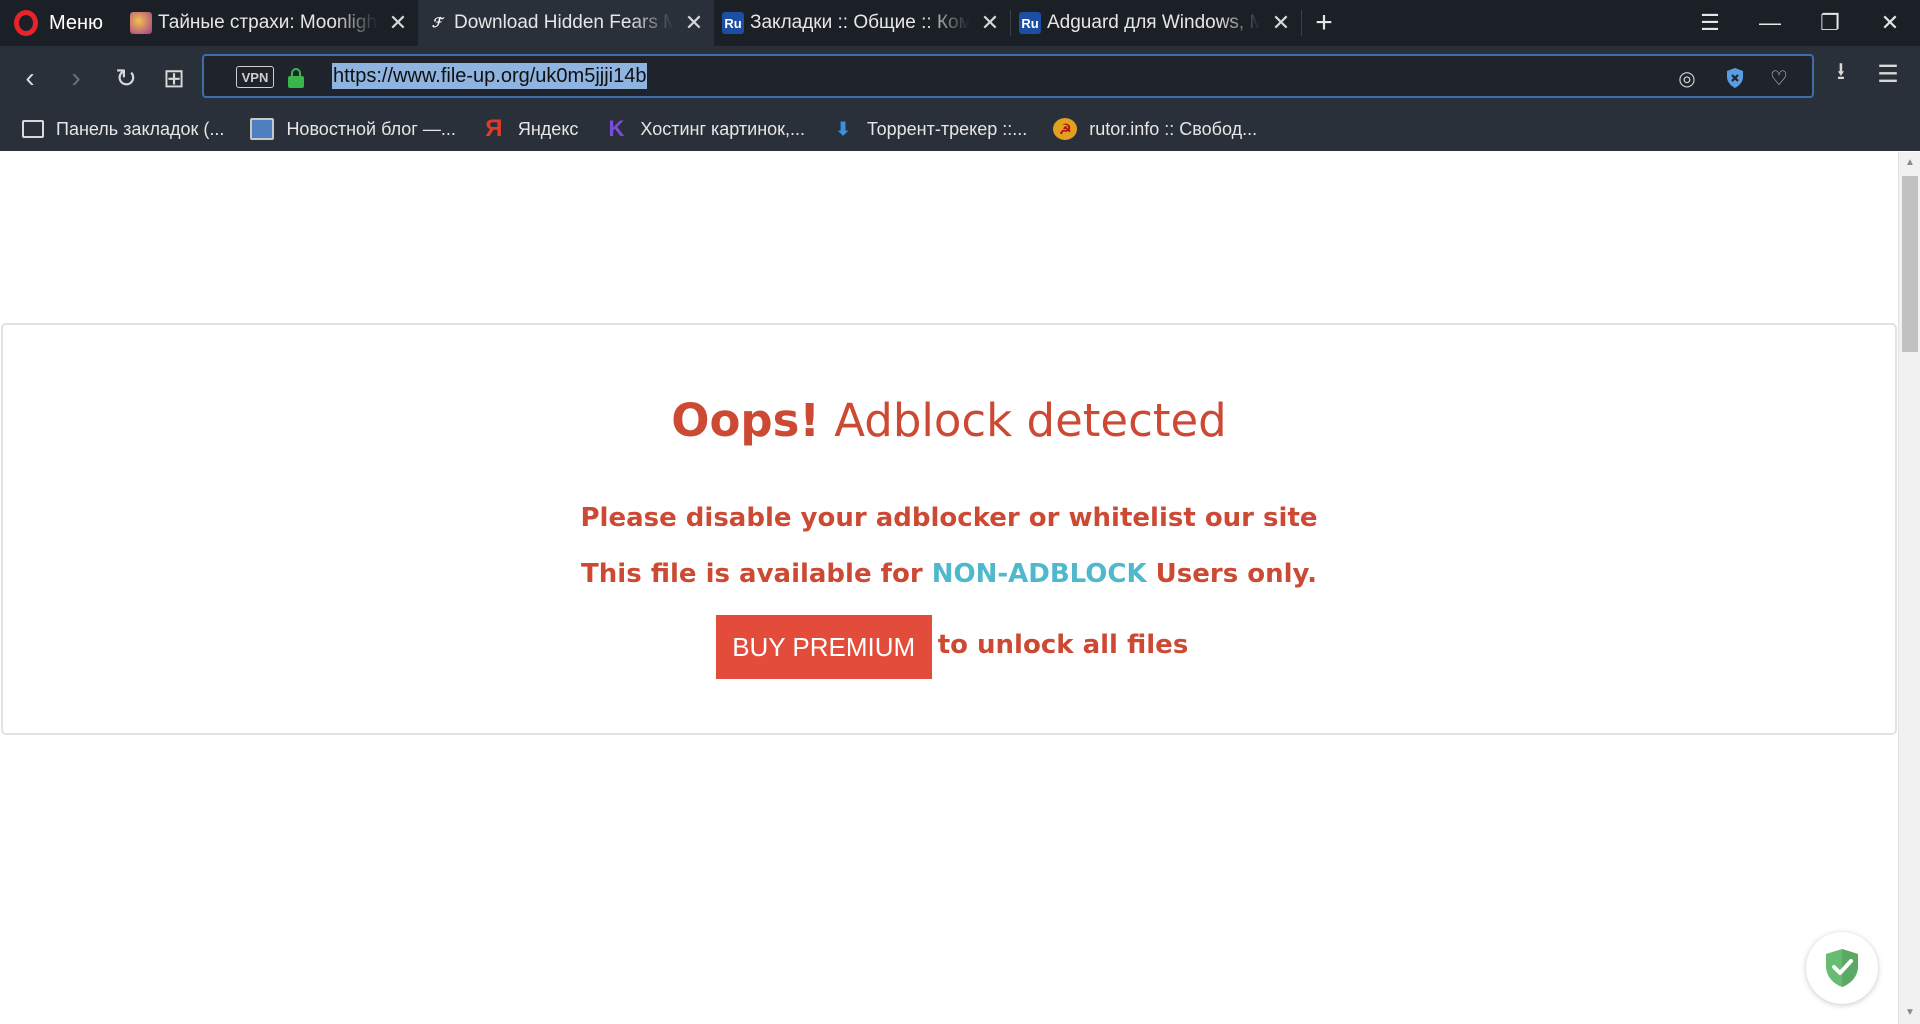 Image resolution: width=1920 pixels, height=1024 pixels. Describe the element at coordinates (1909, 163) in the screenshot. I see `scroll-up-arrow-icon: ▲` at that location.